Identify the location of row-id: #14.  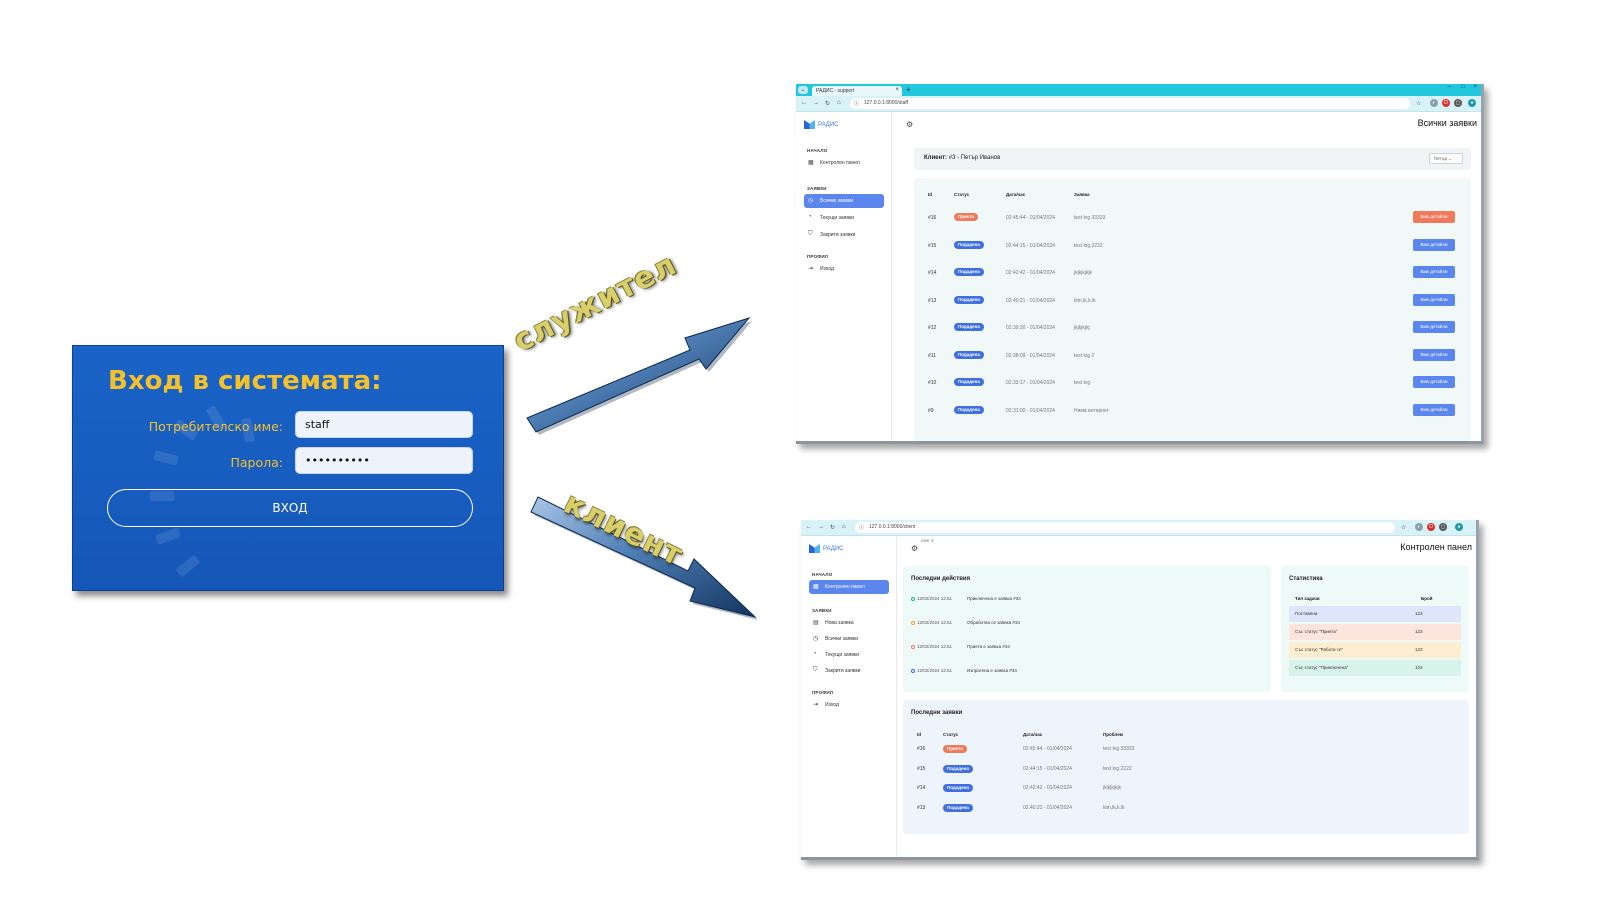
(932, 273).